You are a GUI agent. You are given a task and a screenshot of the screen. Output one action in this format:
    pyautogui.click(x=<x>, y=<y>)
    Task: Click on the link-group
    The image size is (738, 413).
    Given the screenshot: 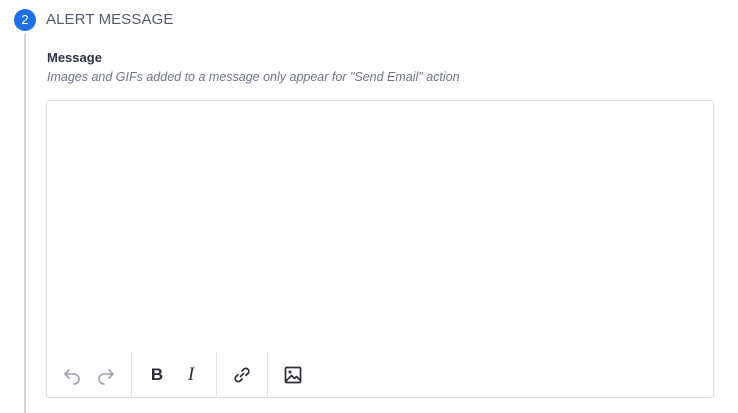 What is the action you would take?
    pyautogui.click(x=242, y=375)
    